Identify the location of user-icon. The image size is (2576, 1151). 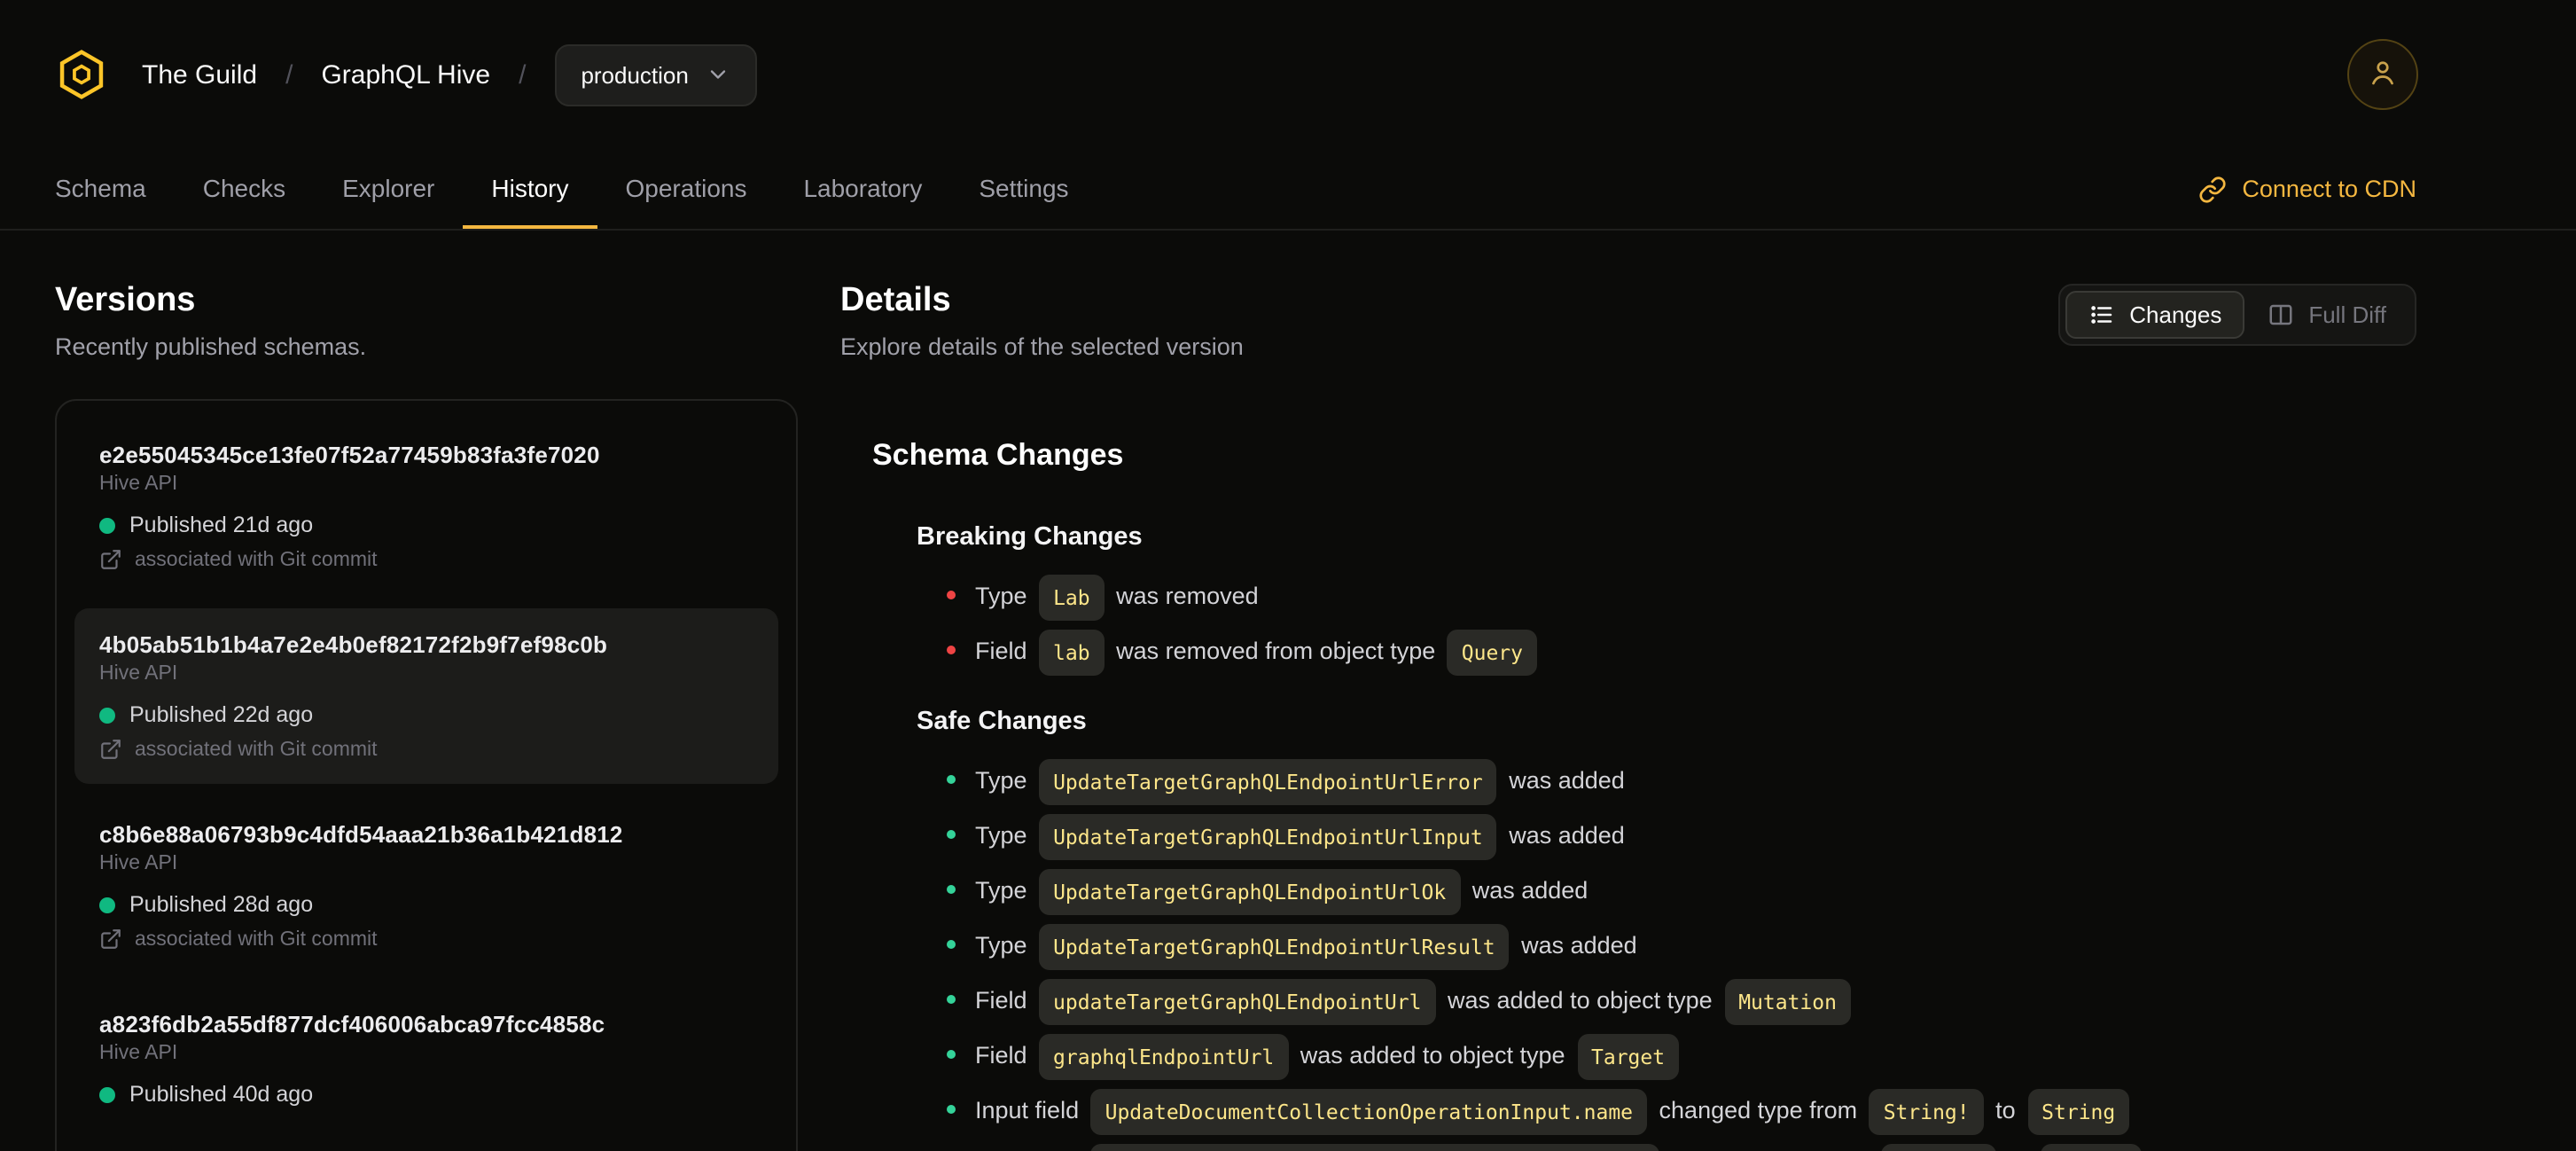
(2383, 74).